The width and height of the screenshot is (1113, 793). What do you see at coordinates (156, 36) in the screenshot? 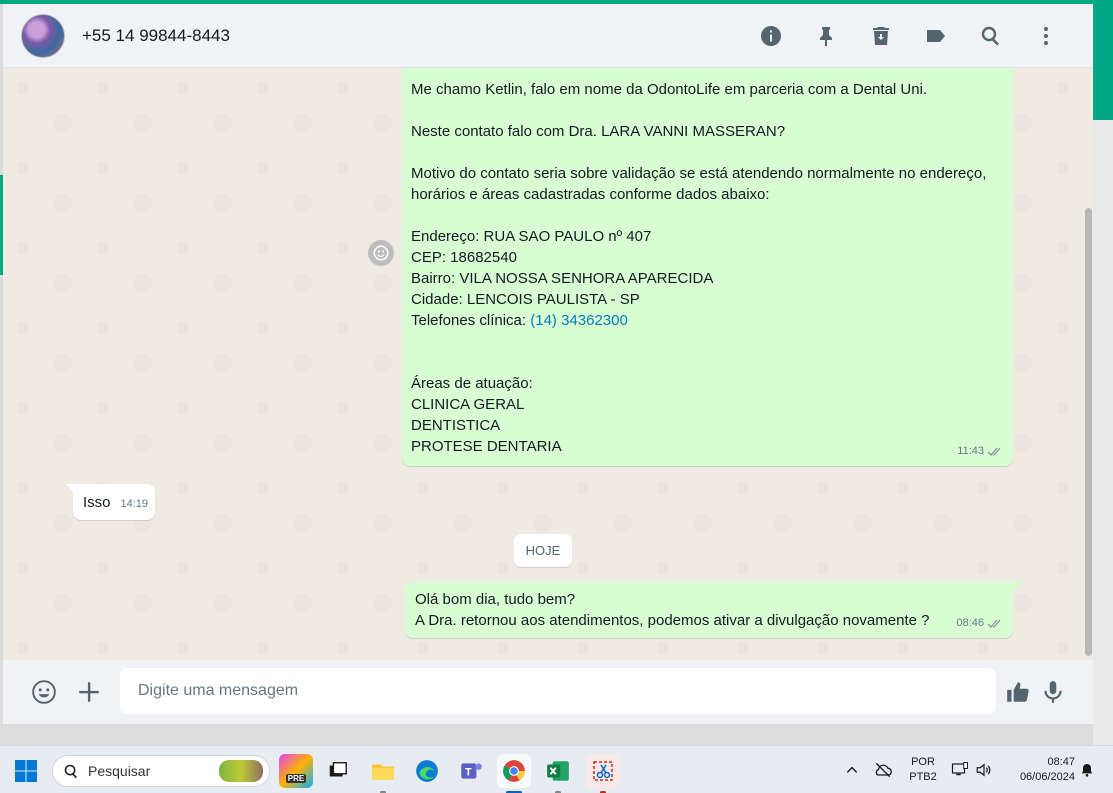
I see `contact-name: +55 14 99844-8443` at bounding box center [156, 36].